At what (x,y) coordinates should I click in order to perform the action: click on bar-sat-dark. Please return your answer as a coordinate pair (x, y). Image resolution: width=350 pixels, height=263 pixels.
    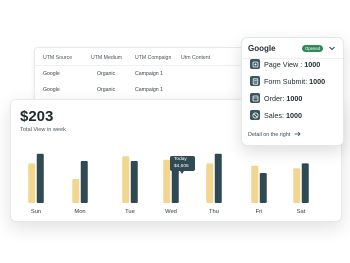
    Looking at the image, I should click on (305, 183).